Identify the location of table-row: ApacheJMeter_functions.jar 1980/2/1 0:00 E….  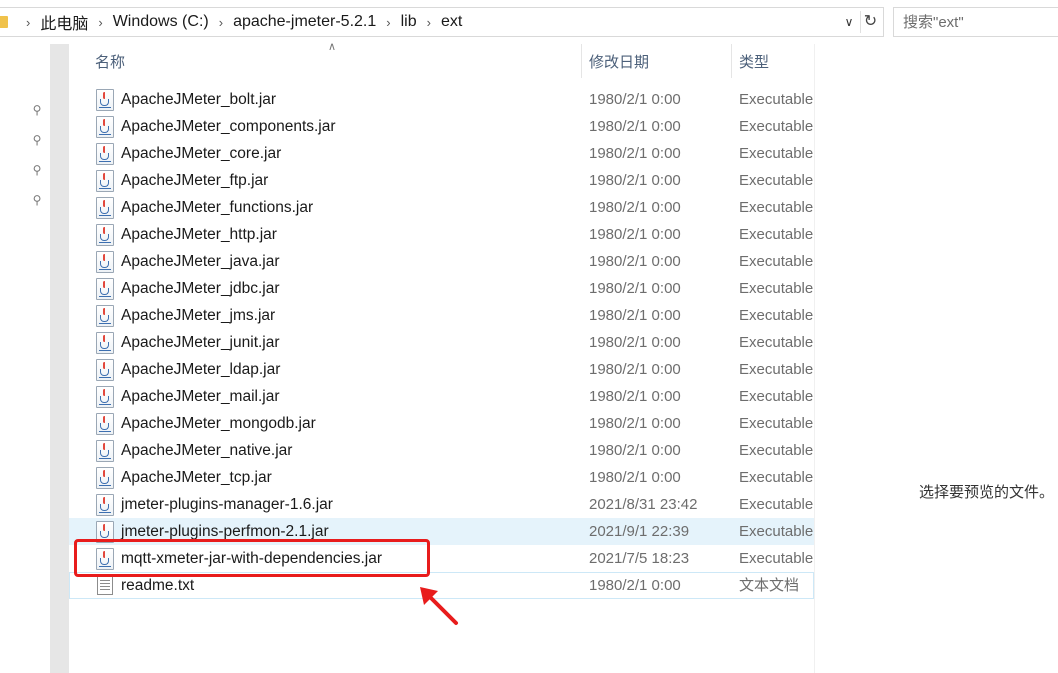
(441, 207).